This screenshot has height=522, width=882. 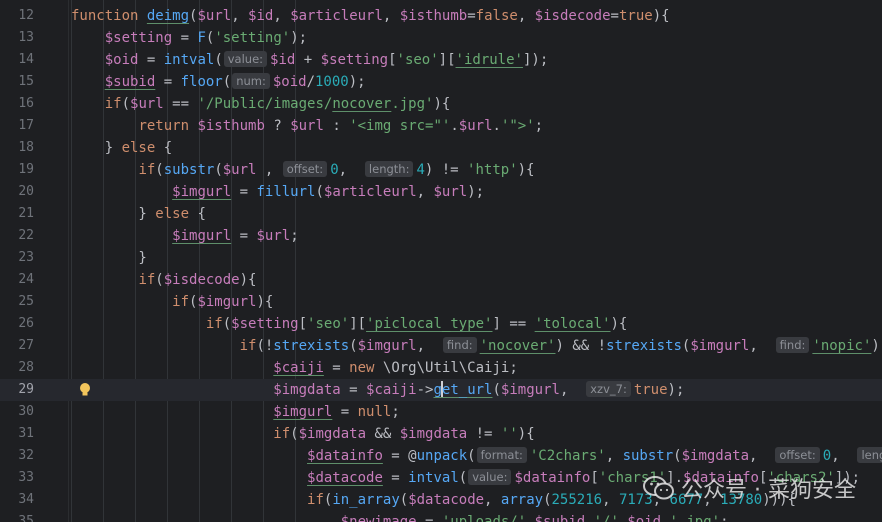 What do you see at coordinates (441, 236) in the screenshot?
I see `code-line: 22 $imgurl = $url;` at bounding box center [441, 236].